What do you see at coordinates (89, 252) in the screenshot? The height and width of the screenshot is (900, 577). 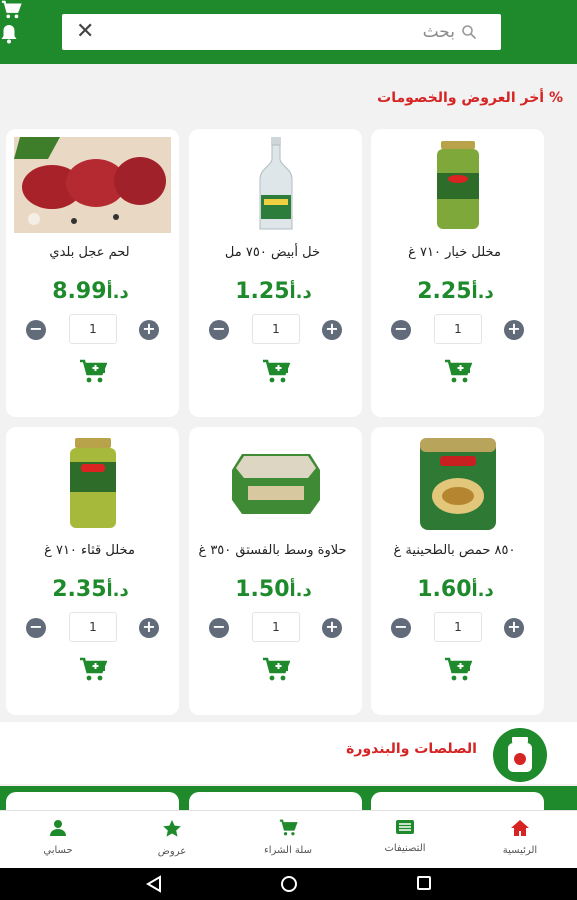 I see `product-name: لحم عجل بلدي` at bounding box center [89, 252].